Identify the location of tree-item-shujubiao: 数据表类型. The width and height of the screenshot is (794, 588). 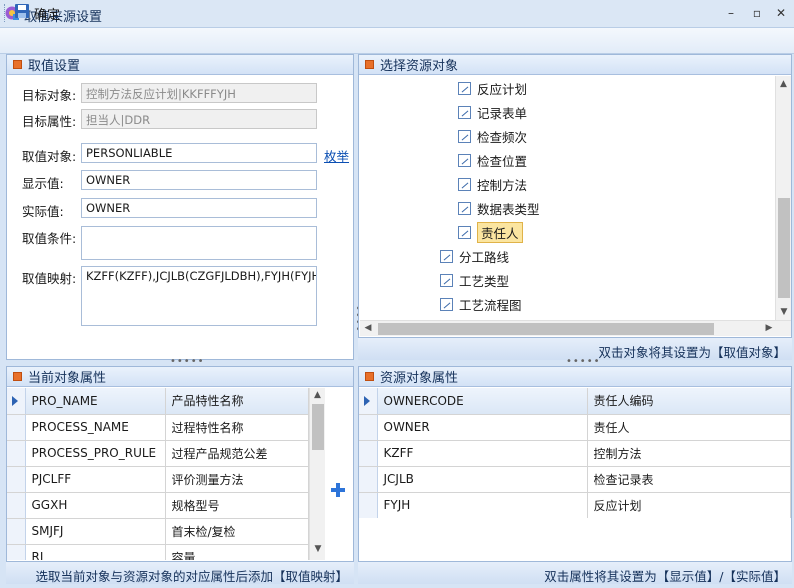
(499, 208).